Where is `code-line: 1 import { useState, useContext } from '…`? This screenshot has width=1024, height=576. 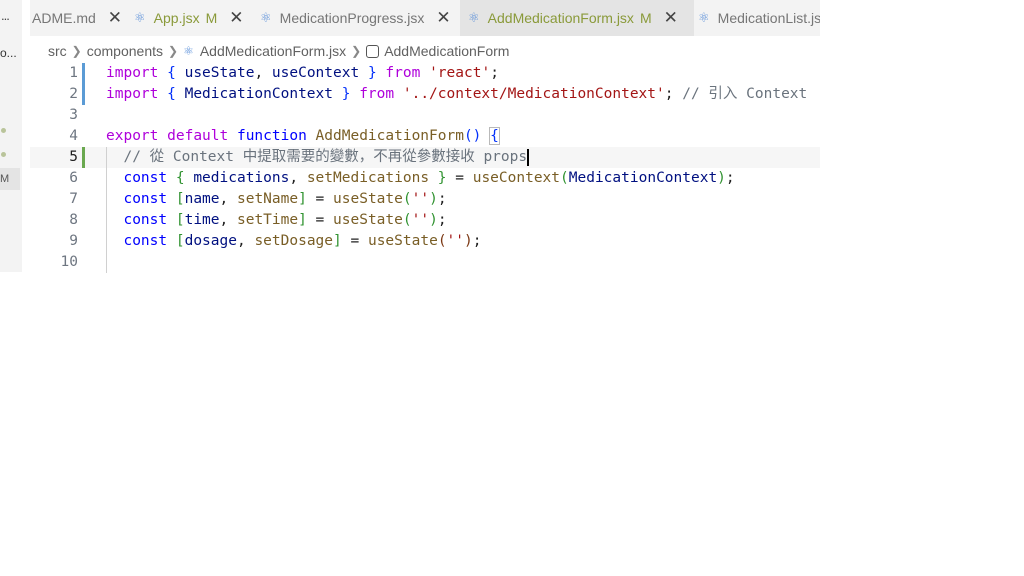
code-line: 1 import { useState, useContext } from '… is located at coordinates (425, 73).